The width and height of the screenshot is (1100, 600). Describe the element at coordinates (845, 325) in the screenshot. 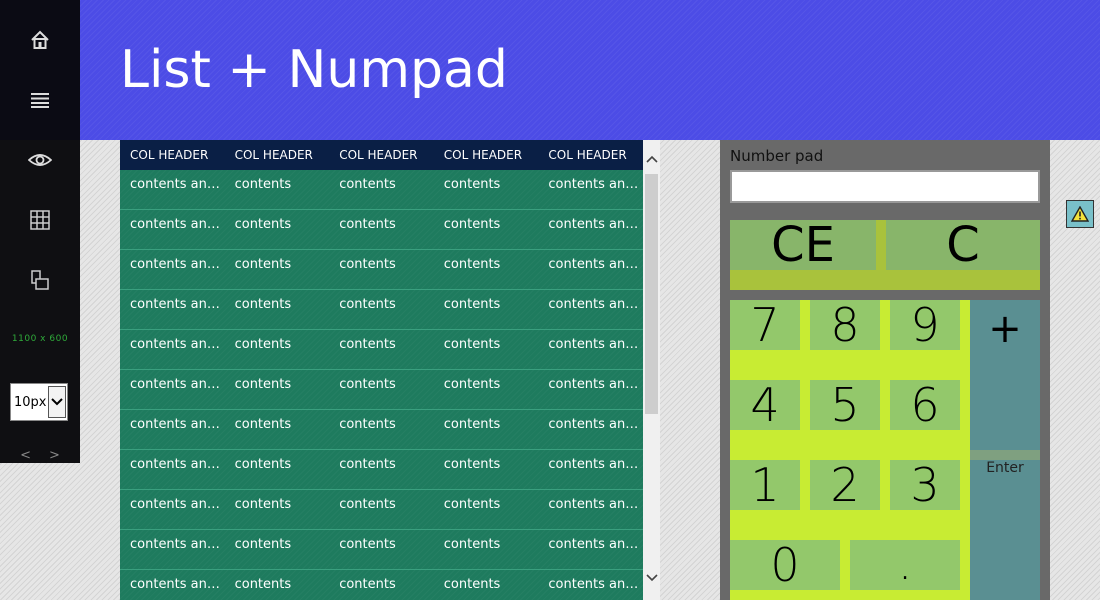

I see `key-8: 8` at that location.